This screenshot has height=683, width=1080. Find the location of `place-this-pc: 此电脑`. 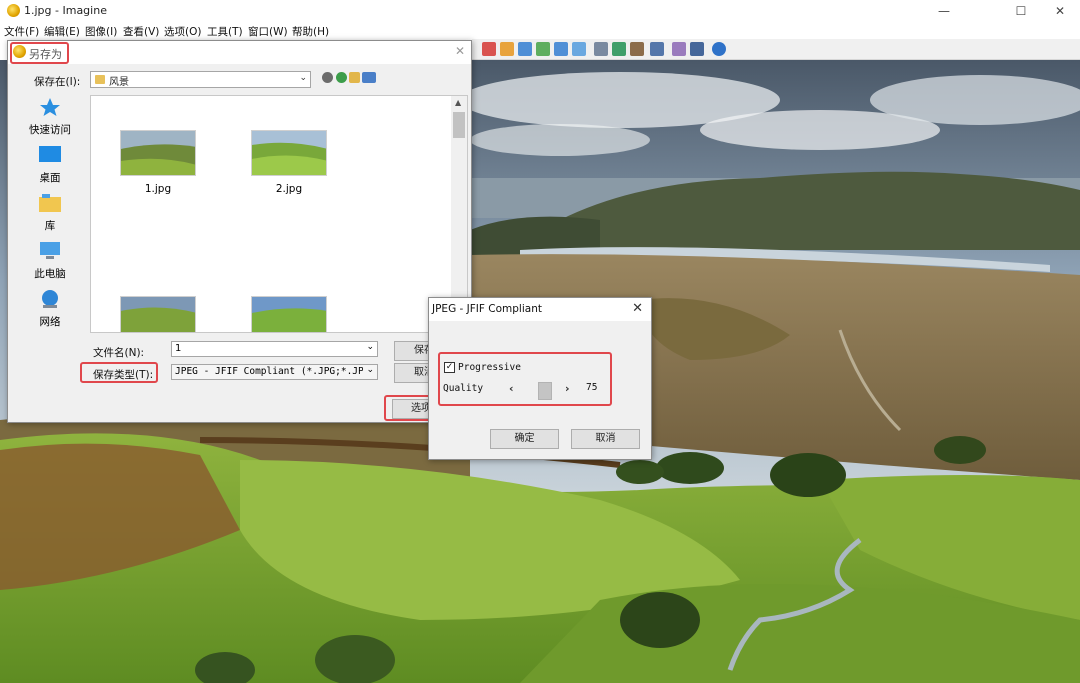

place-this-pc: 此电脑 is located at coordinates (50, 264).